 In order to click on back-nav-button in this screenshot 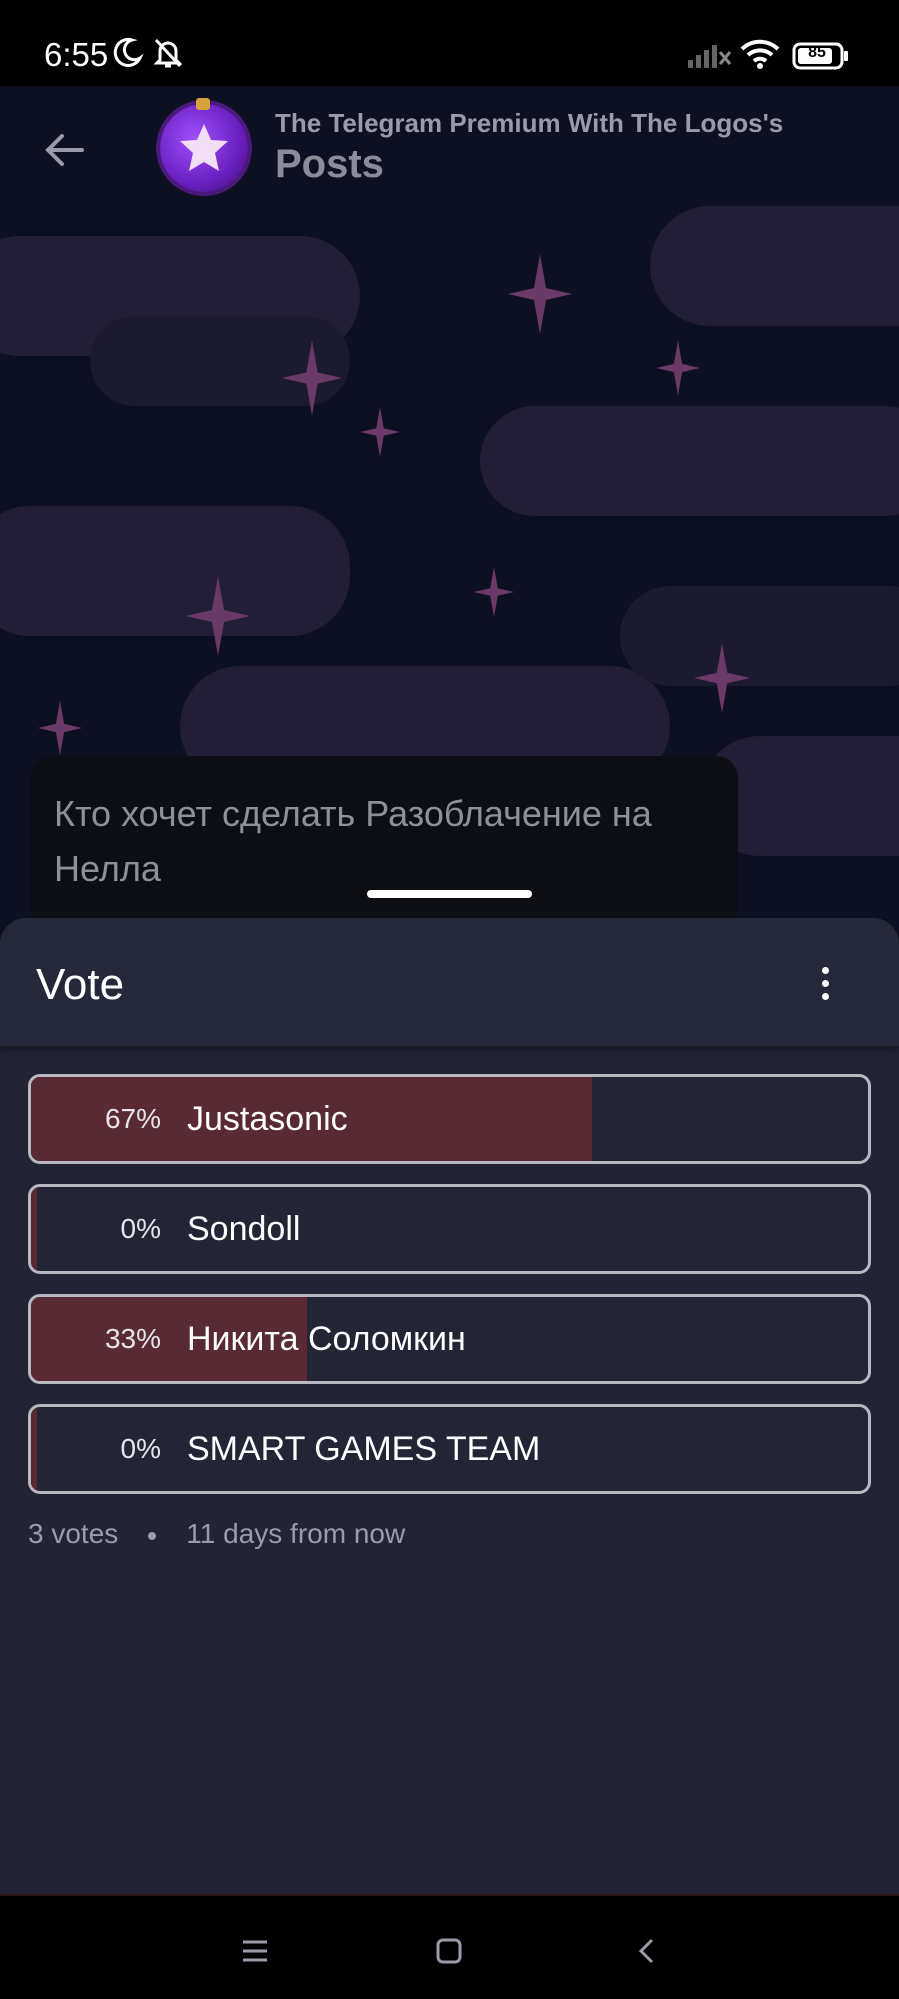, I will do `click(647, 1951)`.